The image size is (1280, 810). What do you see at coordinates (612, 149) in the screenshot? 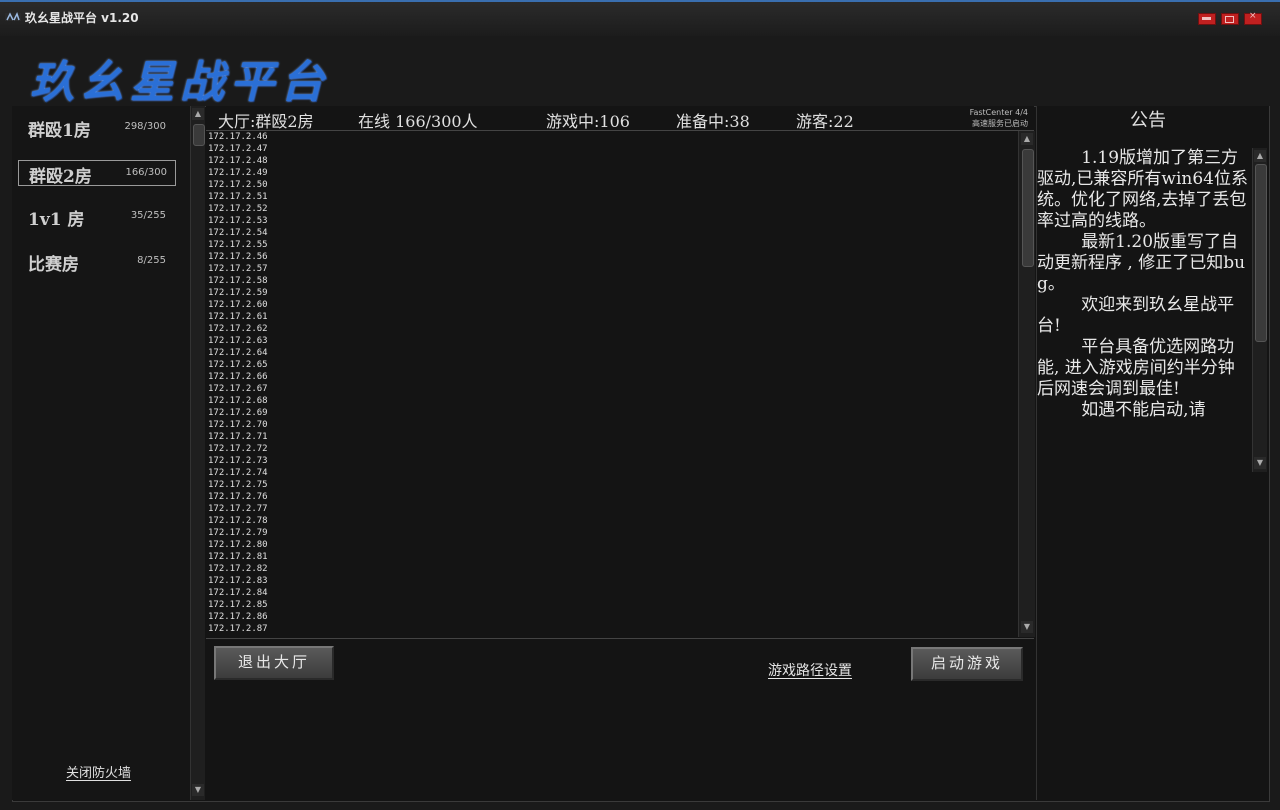
I see `player-ip-row: 172.17.2.47` at bounding box center [612, 149].